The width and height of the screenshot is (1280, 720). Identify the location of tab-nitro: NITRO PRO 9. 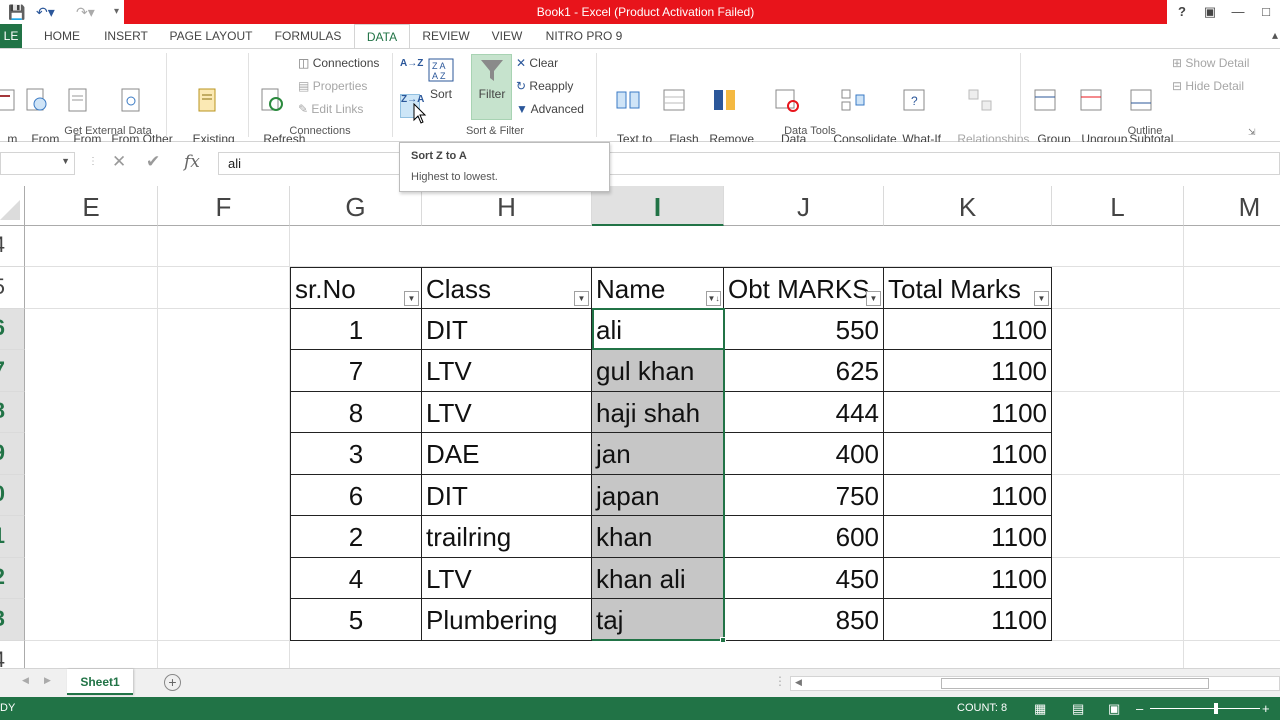
(584, 36).